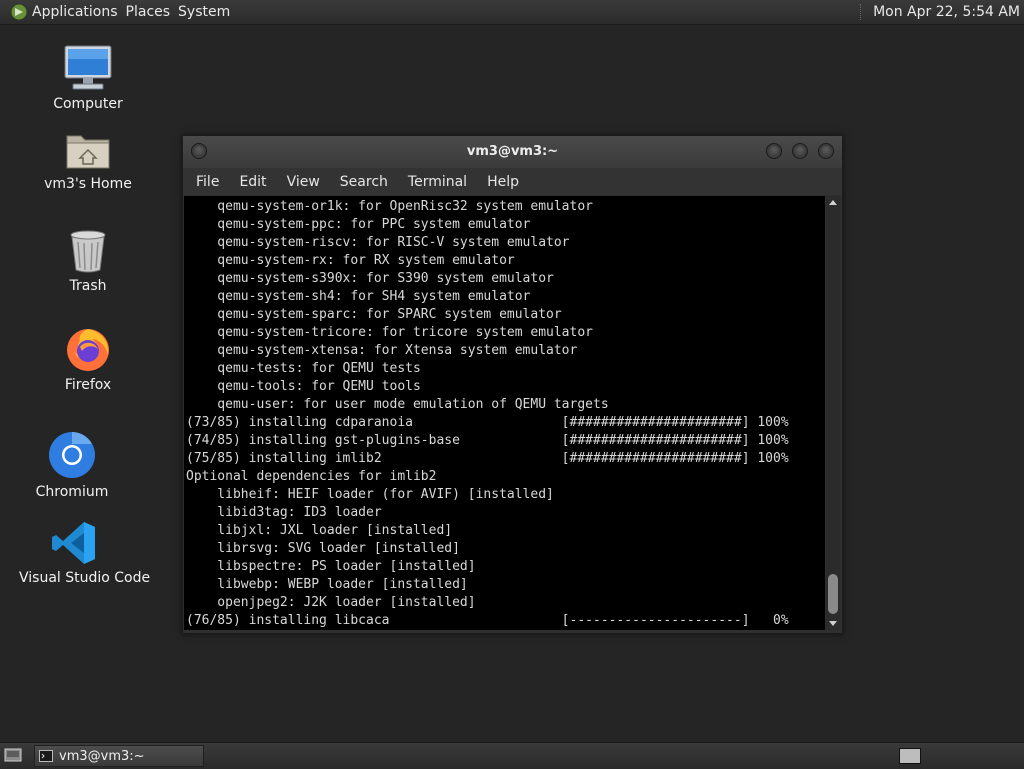  What do you see at coordinates (19, 12) in the screenshot?
I see `mate-menu-icon` at bounding box center [19, 12].